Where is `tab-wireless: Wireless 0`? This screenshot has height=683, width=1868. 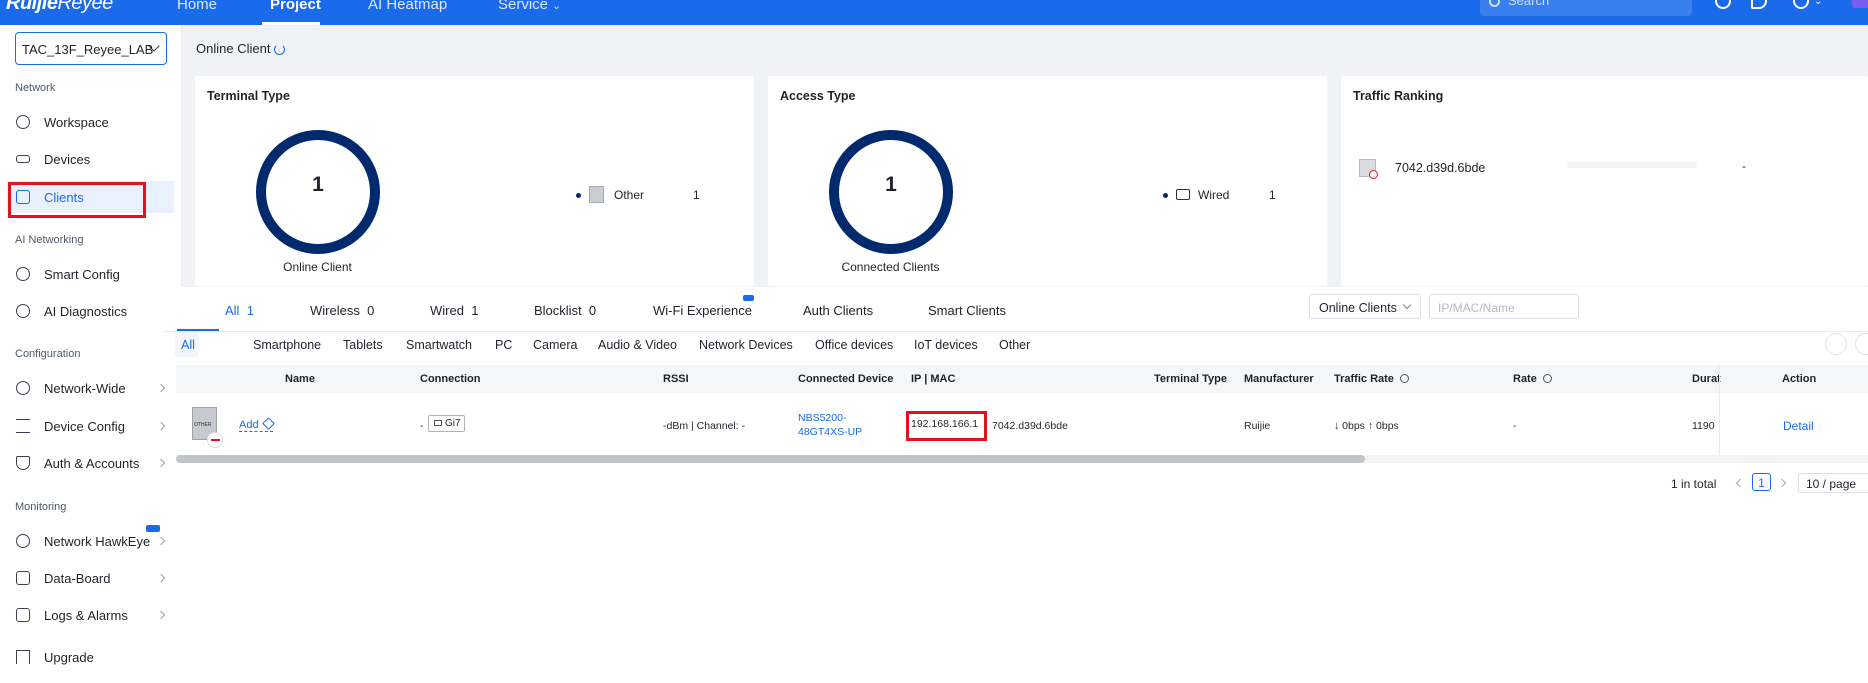
tab-wireless: Wireless 0 is located at coordinates (342, 310).